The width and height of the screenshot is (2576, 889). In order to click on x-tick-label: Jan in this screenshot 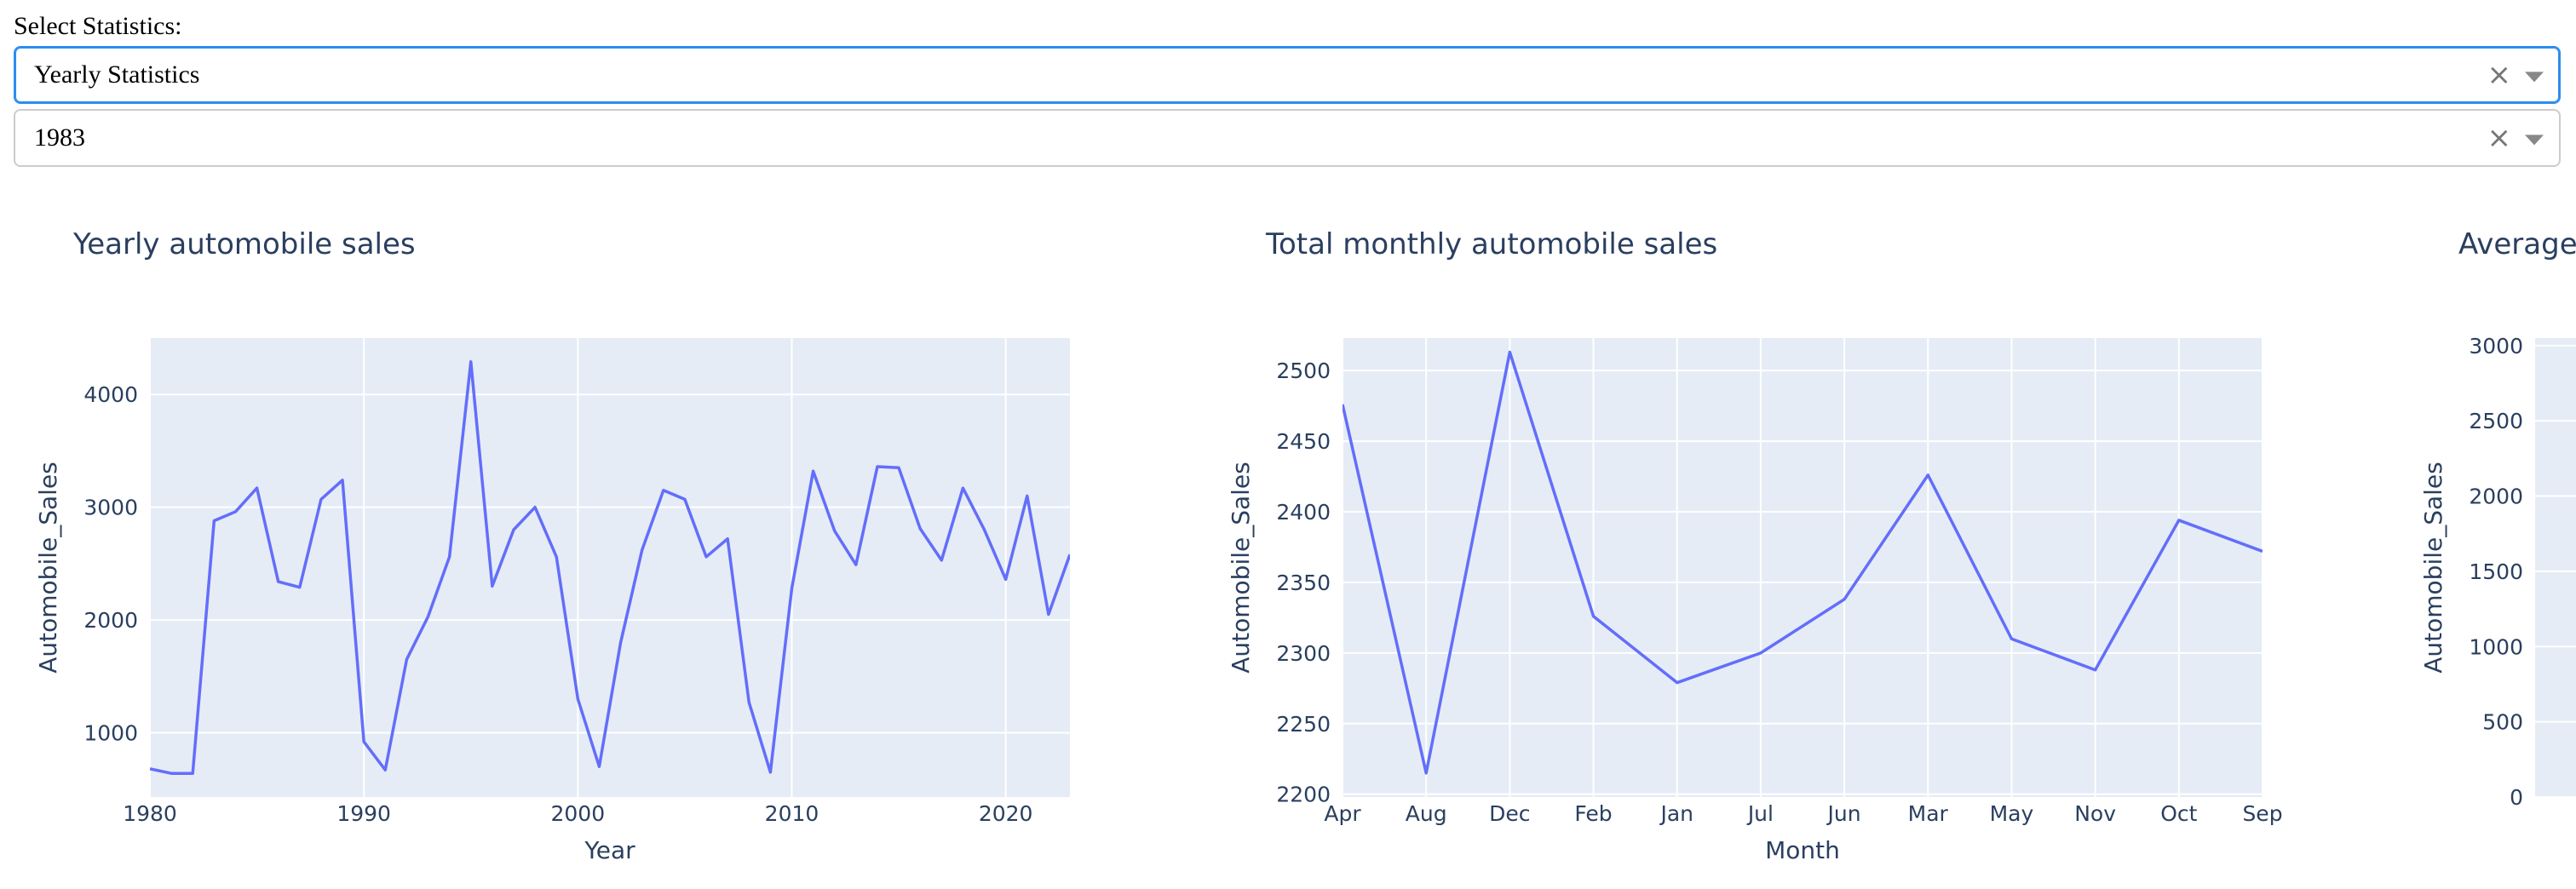, I will do `click(1676, 813)`.